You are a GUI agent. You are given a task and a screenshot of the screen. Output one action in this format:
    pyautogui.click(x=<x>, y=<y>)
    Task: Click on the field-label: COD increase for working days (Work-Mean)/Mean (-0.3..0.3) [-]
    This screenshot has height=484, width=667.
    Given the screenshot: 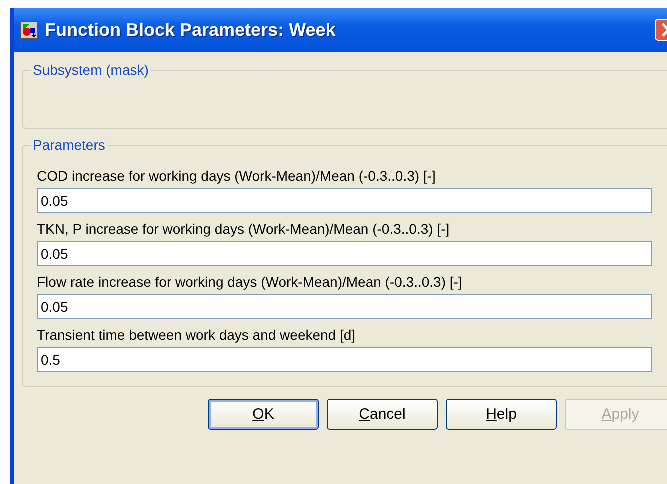 What is the action you would take?
    pyautogui.click(x=237, y=176)
    